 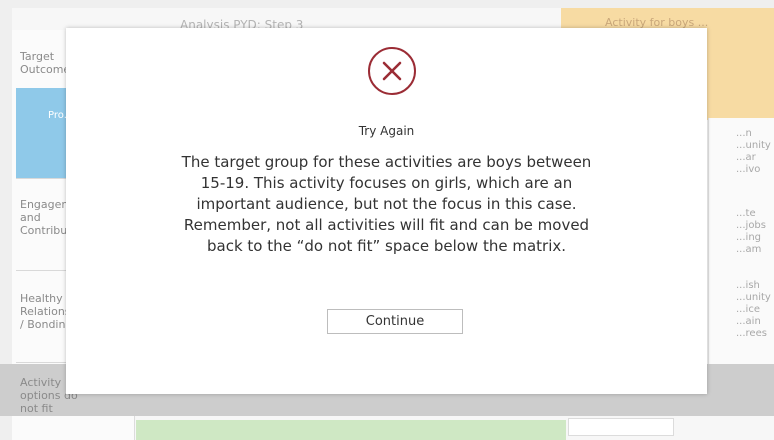 I want to click on error-badge, so click(x=392, y=71).